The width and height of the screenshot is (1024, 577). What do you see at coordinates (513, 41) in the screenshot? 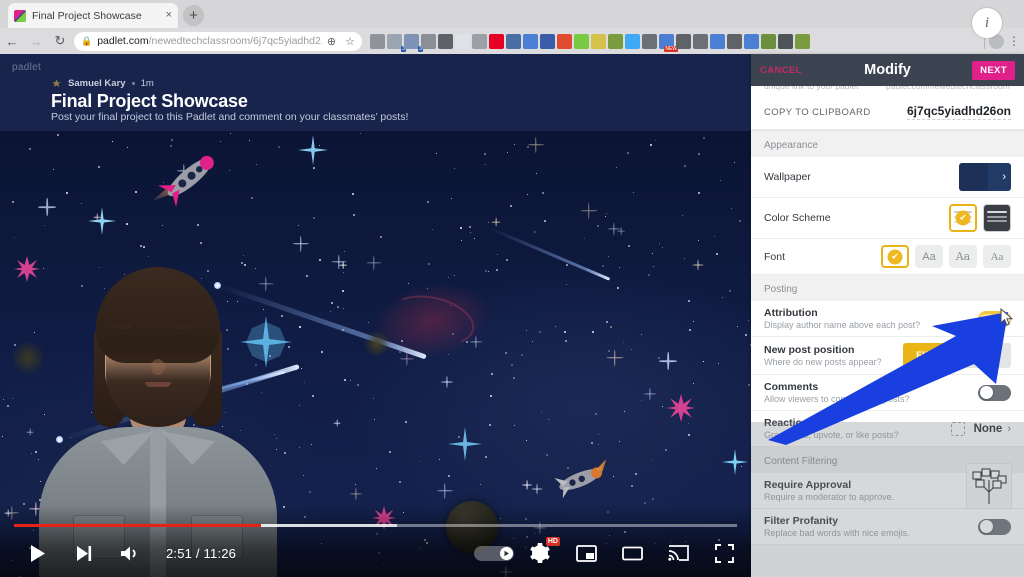
I see `iq-bookmark` at bounding box center [513, 41].